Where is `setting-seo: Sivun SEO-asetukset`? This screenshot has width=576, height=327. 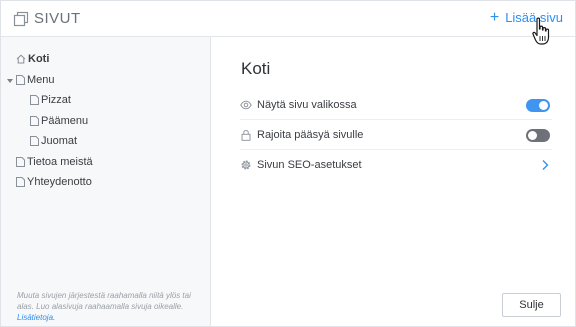 setting-seo: Sivun SEO-asetukset is located at coordinates (396, 165).